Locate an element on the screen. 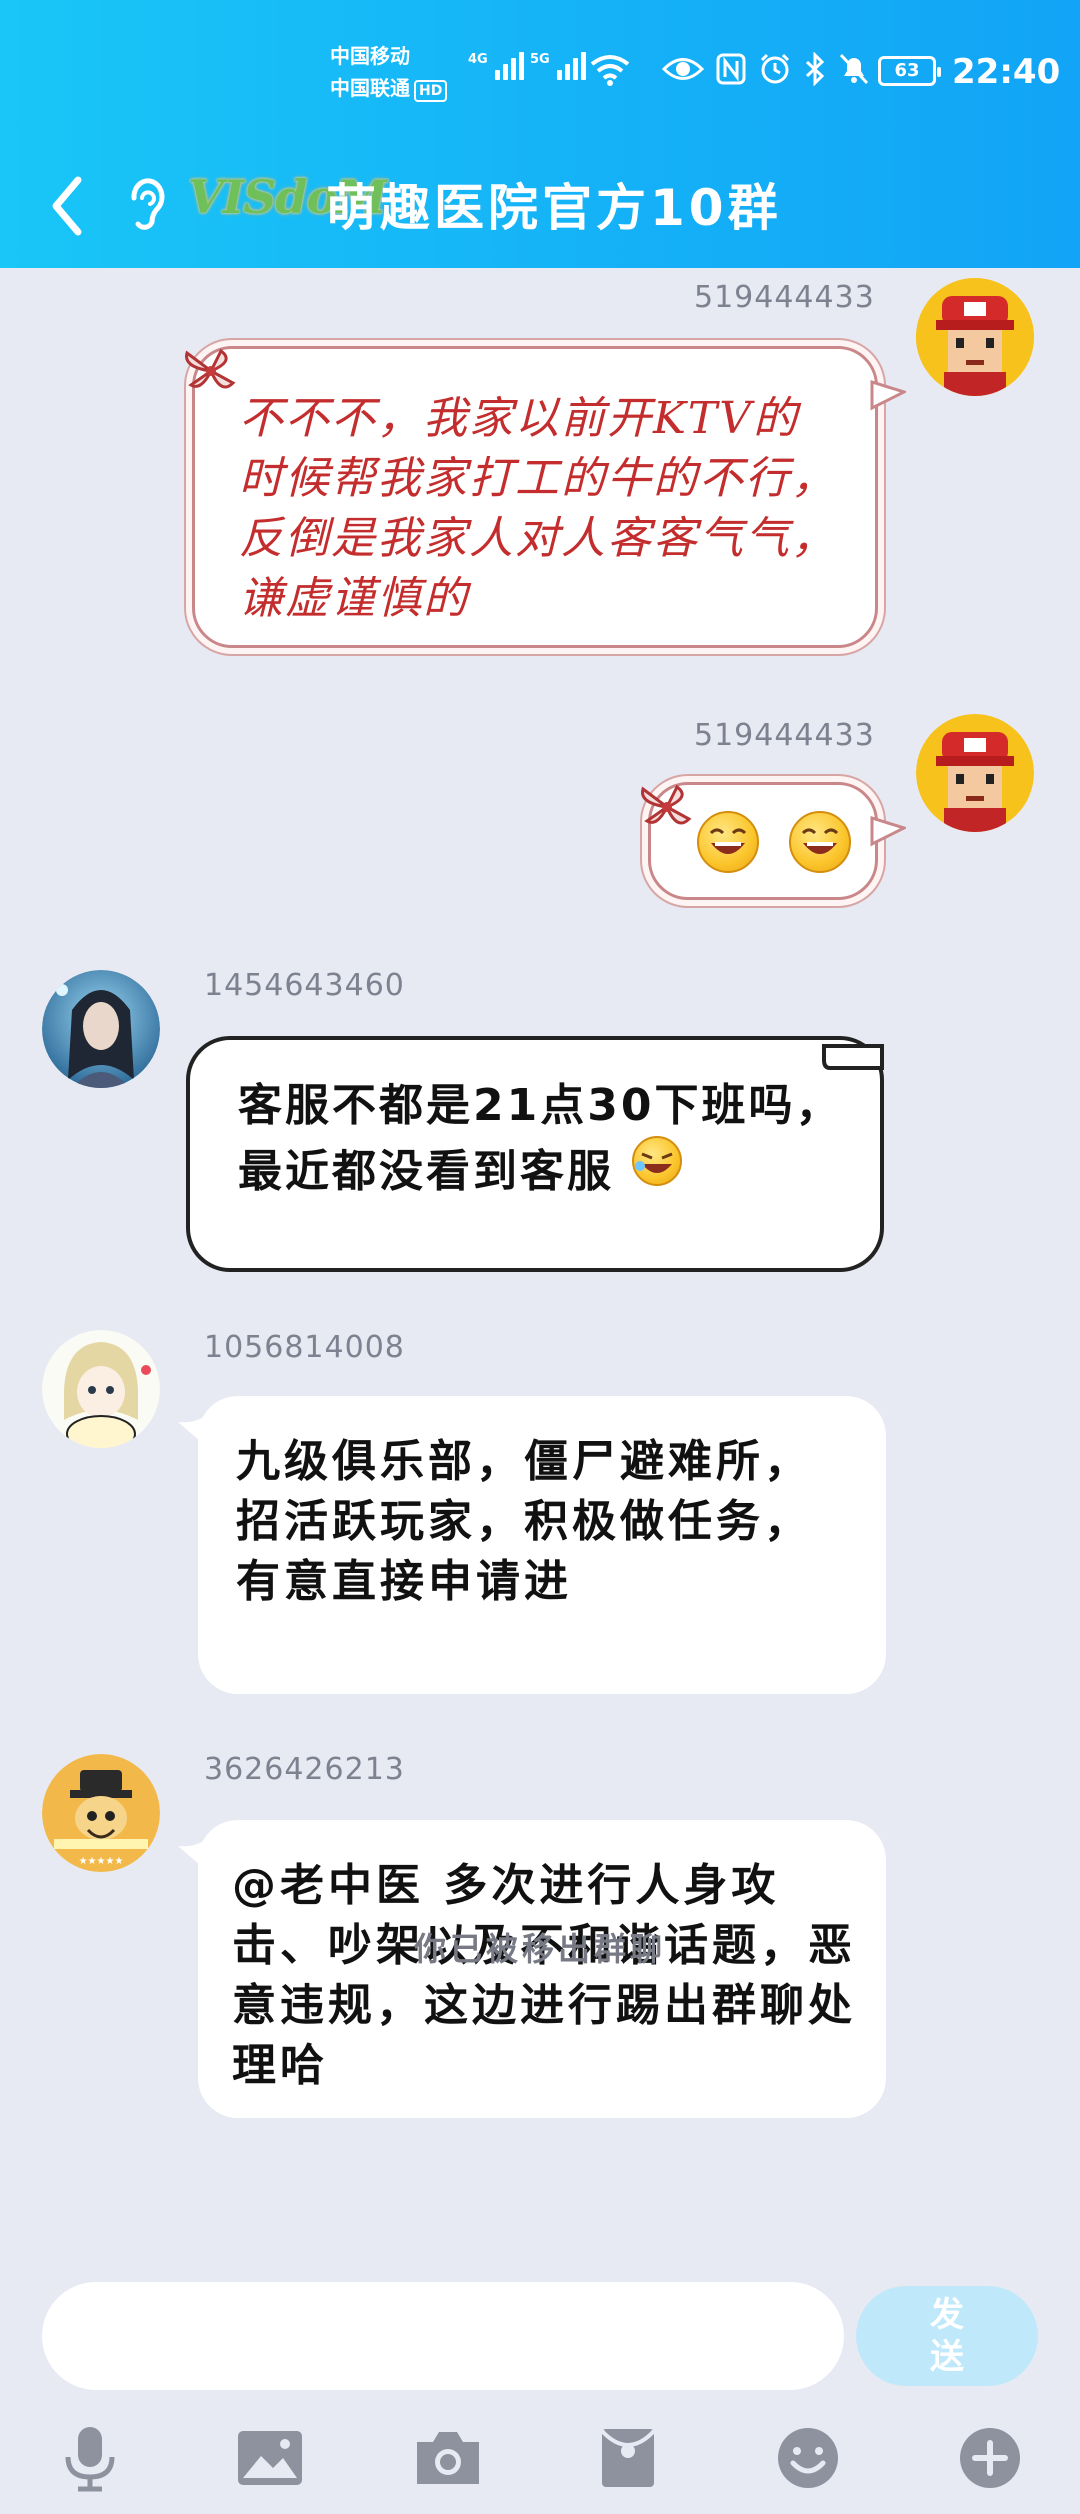  status-time: 22:40 is located at coordinates (1006, 72).